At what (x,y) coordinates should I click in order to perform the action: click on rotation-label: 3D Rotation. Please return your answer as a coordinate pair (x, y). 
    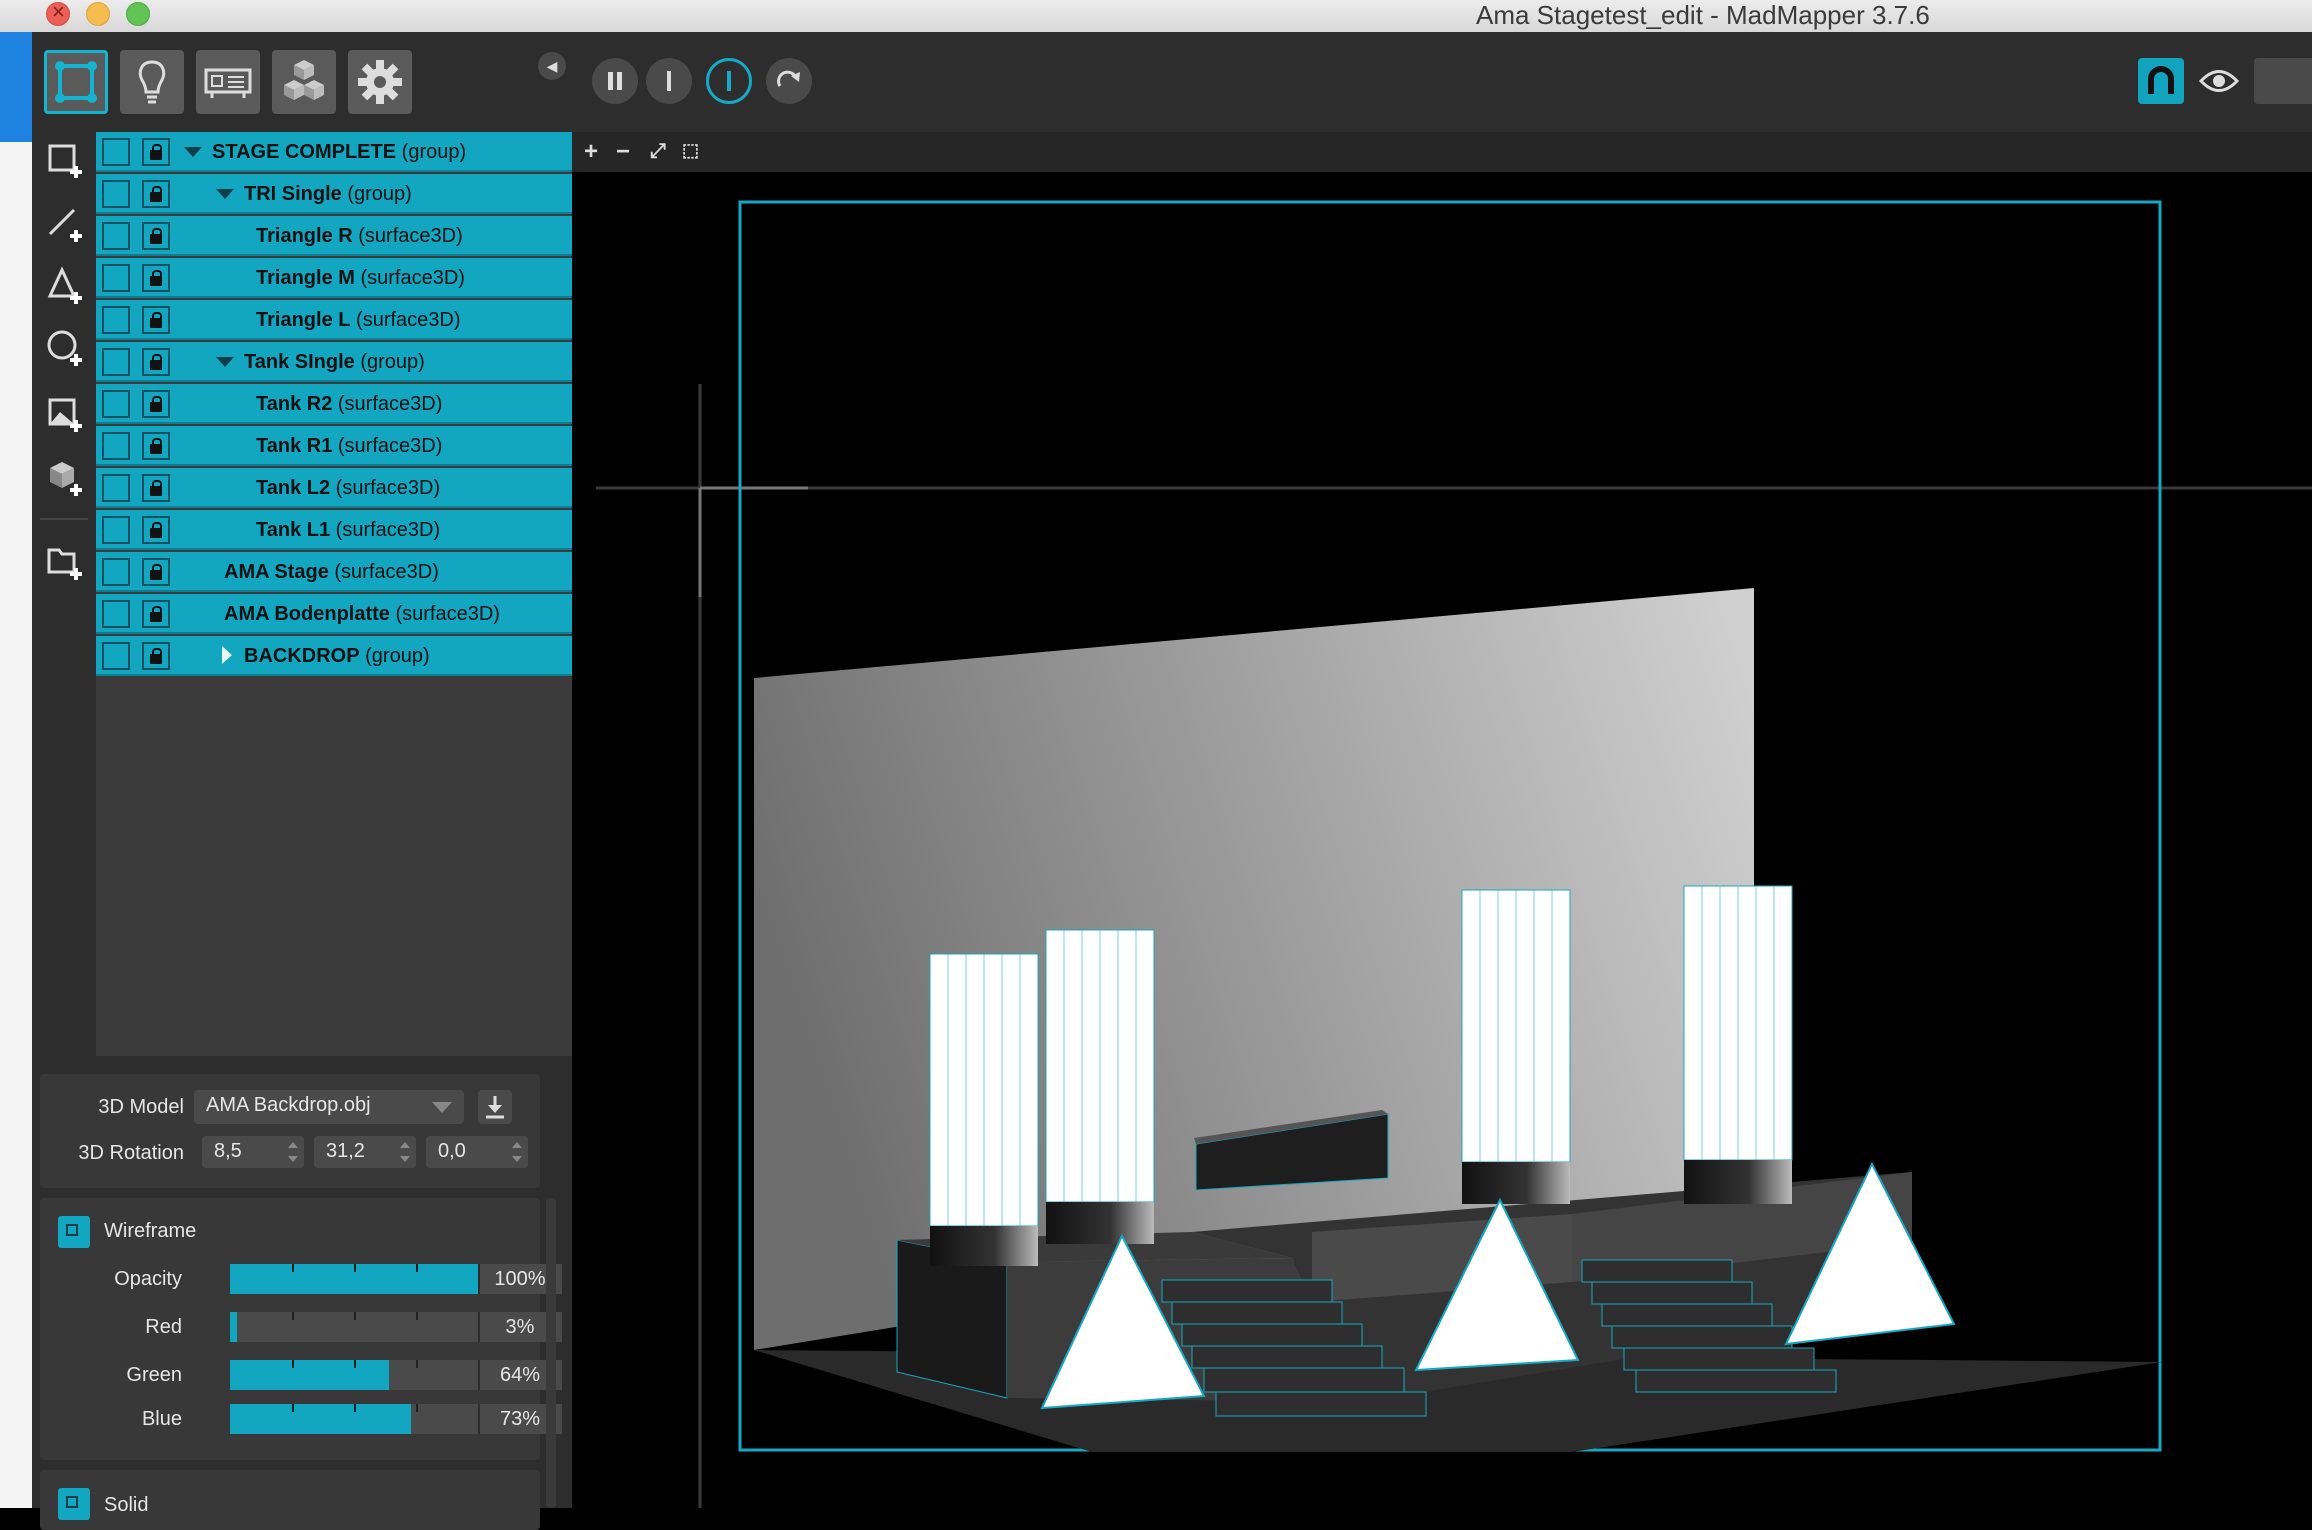
    Looking at the image, I should click on (131, 1153).